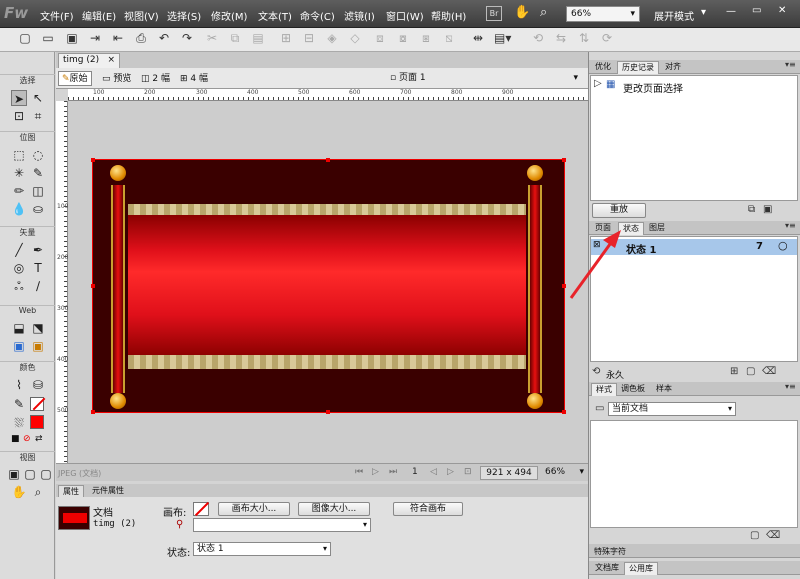  What do you see at coordinates (286, 38) in the screenshot?
I see `group-icon: ⊞` at bounding box center [286, 38].